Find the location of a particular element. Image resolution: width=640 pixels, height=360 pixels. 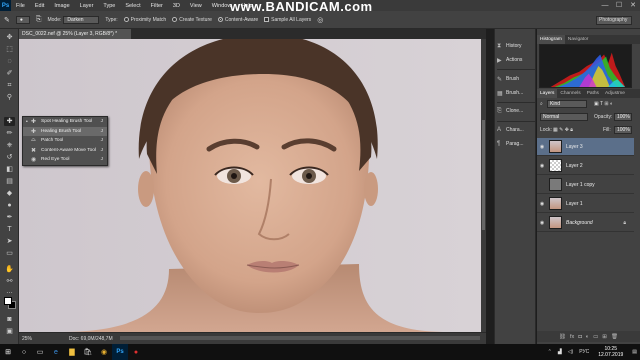

tab-histogram: Histogram is located at coordinates (551, 39).